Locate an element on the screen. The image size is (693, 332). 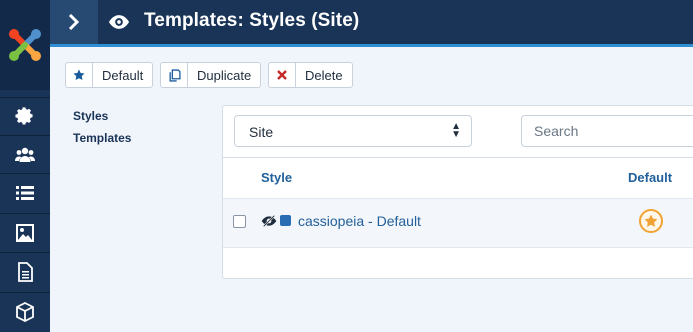
default-button: Default is located at coordinates (109, 75).